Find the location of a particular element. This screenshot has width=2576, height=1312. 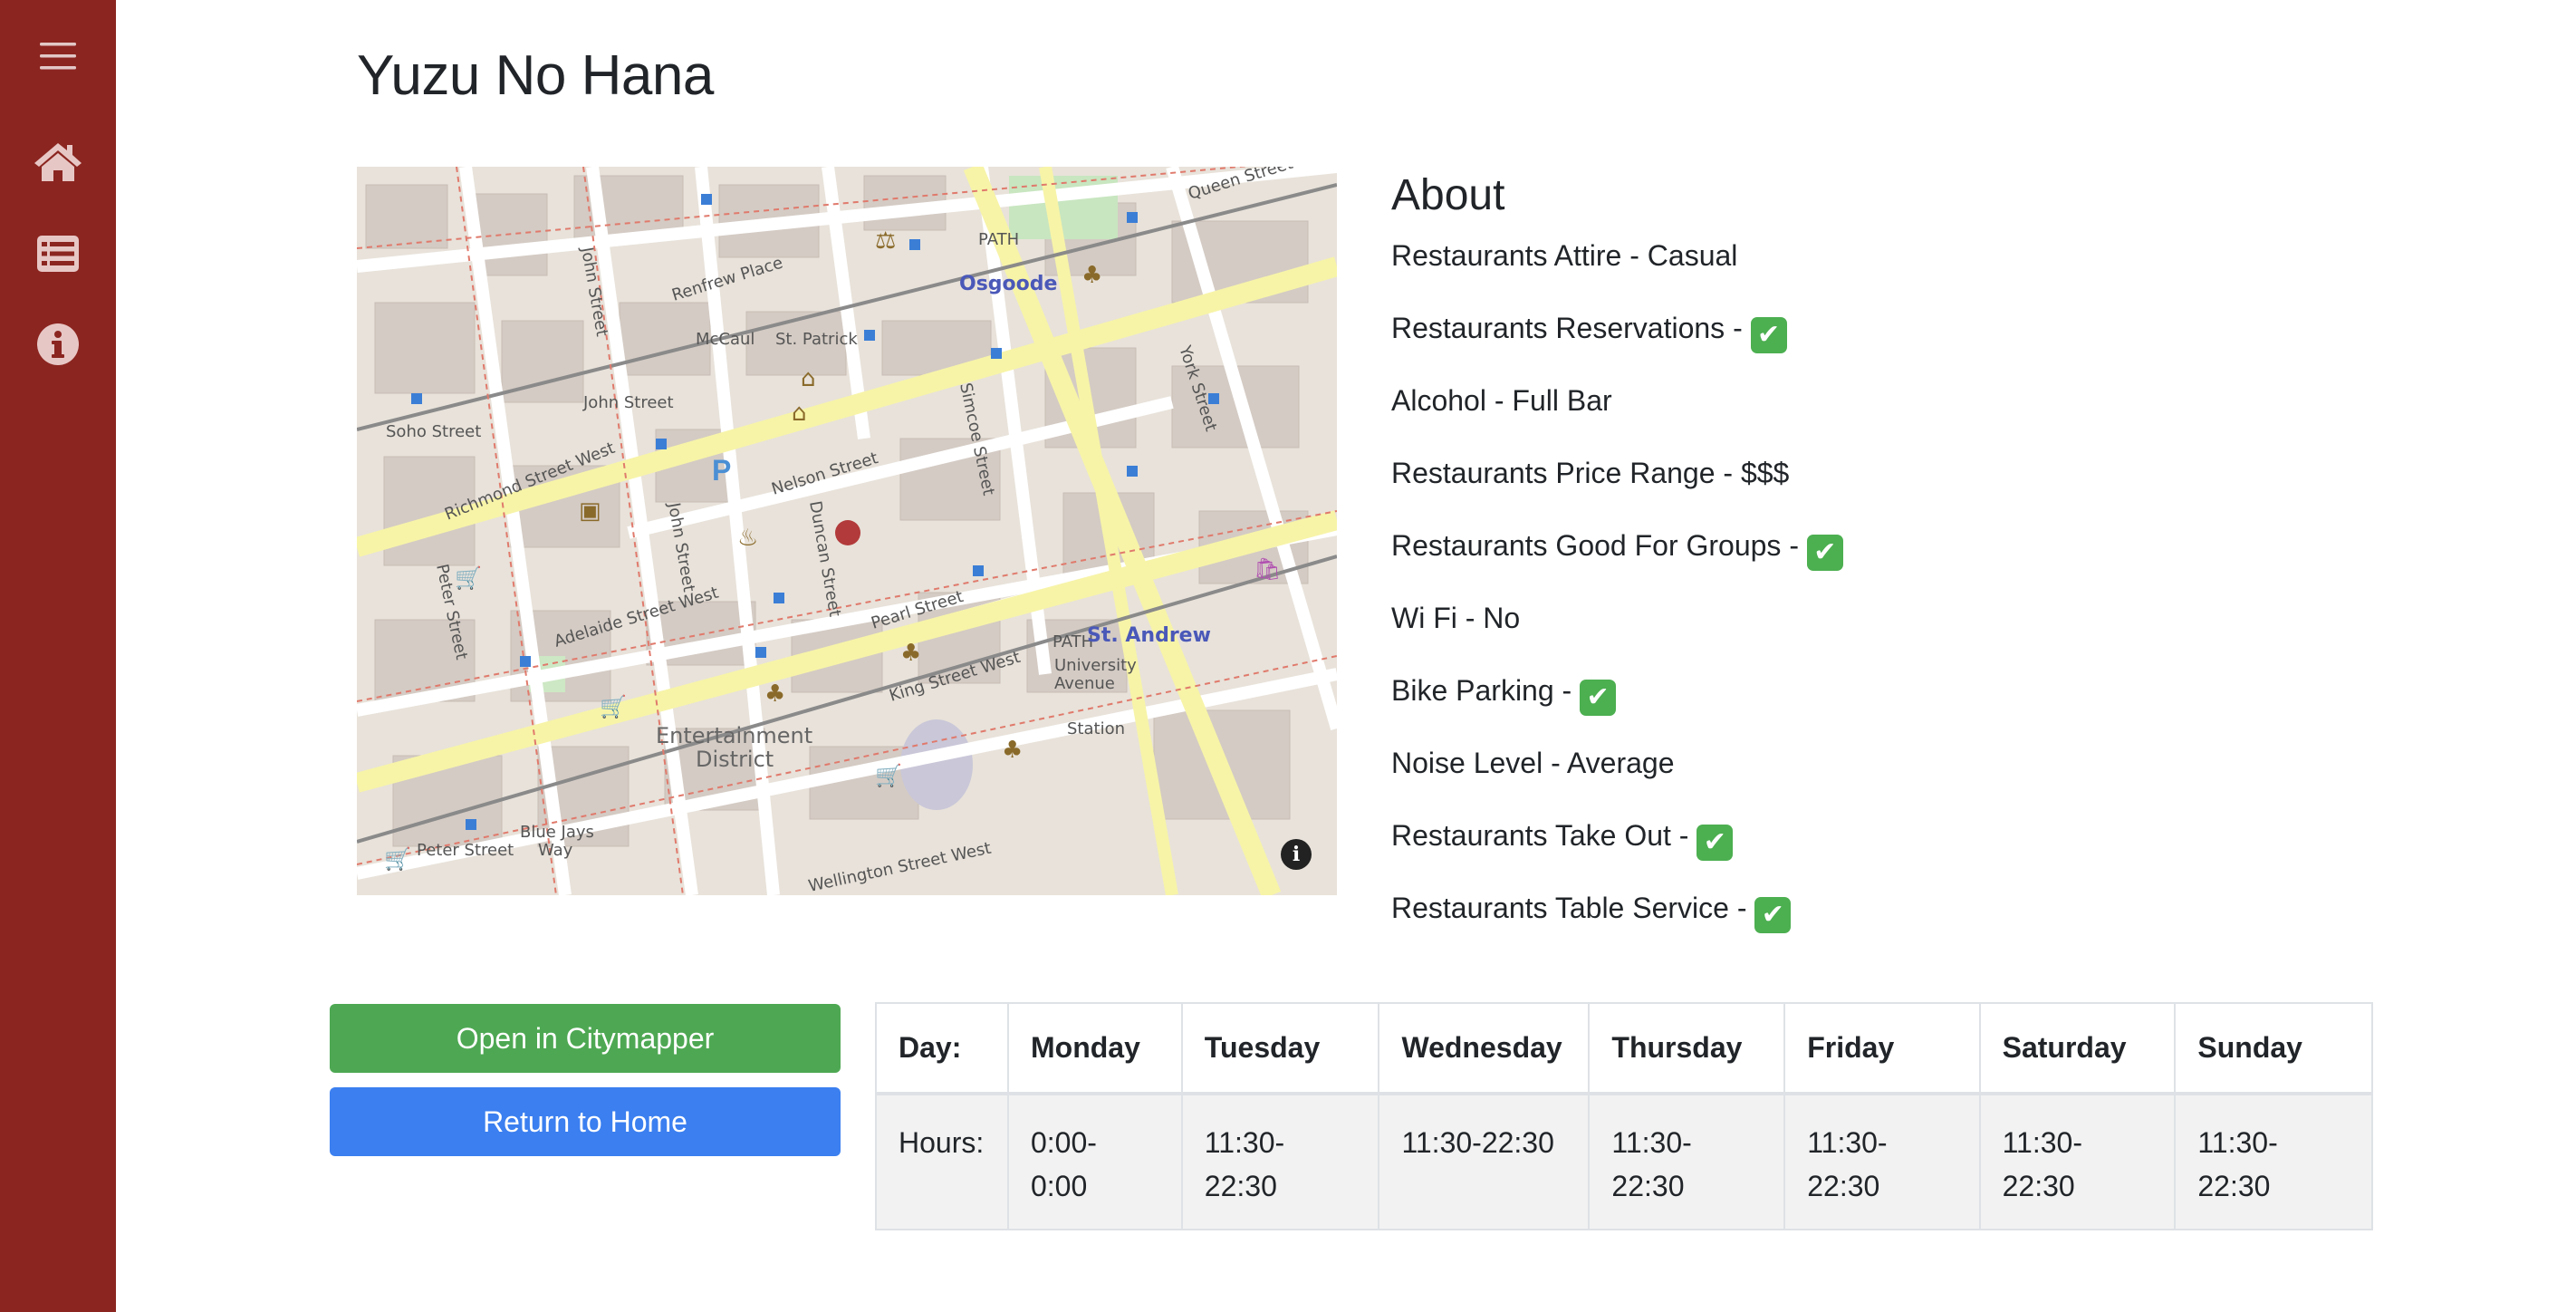

about-item-bike-parking: Bike Parking - ✔ is located at coordinates (1617, 703).